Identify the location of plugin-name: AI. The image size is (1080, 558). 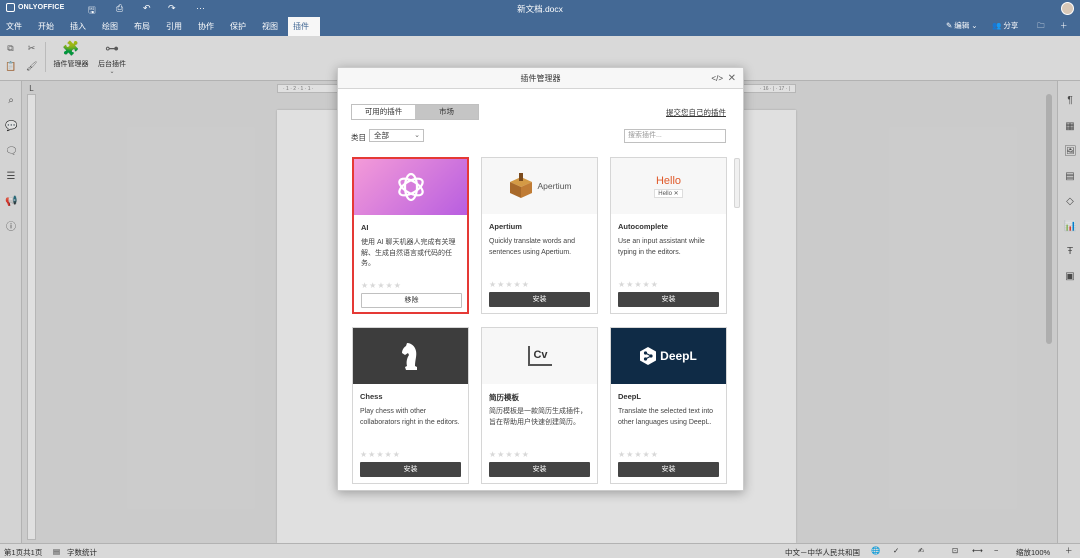
(365, 227).